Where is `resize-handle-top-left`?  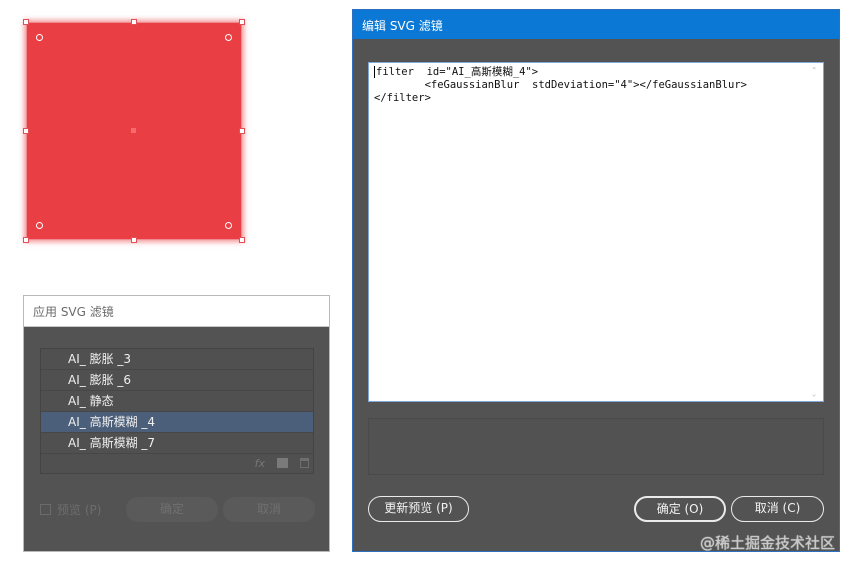
resize-handle-top-left is located at coordinates (26, 22).